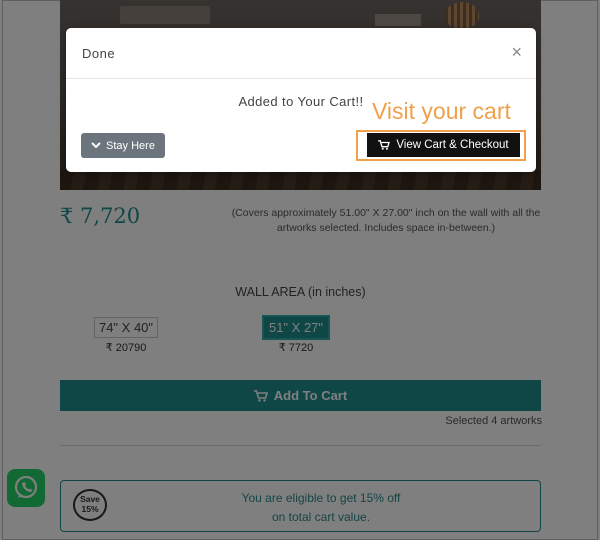 The image size is (600, 540). I want to click on chevron-down-icon, so click(96, 145).